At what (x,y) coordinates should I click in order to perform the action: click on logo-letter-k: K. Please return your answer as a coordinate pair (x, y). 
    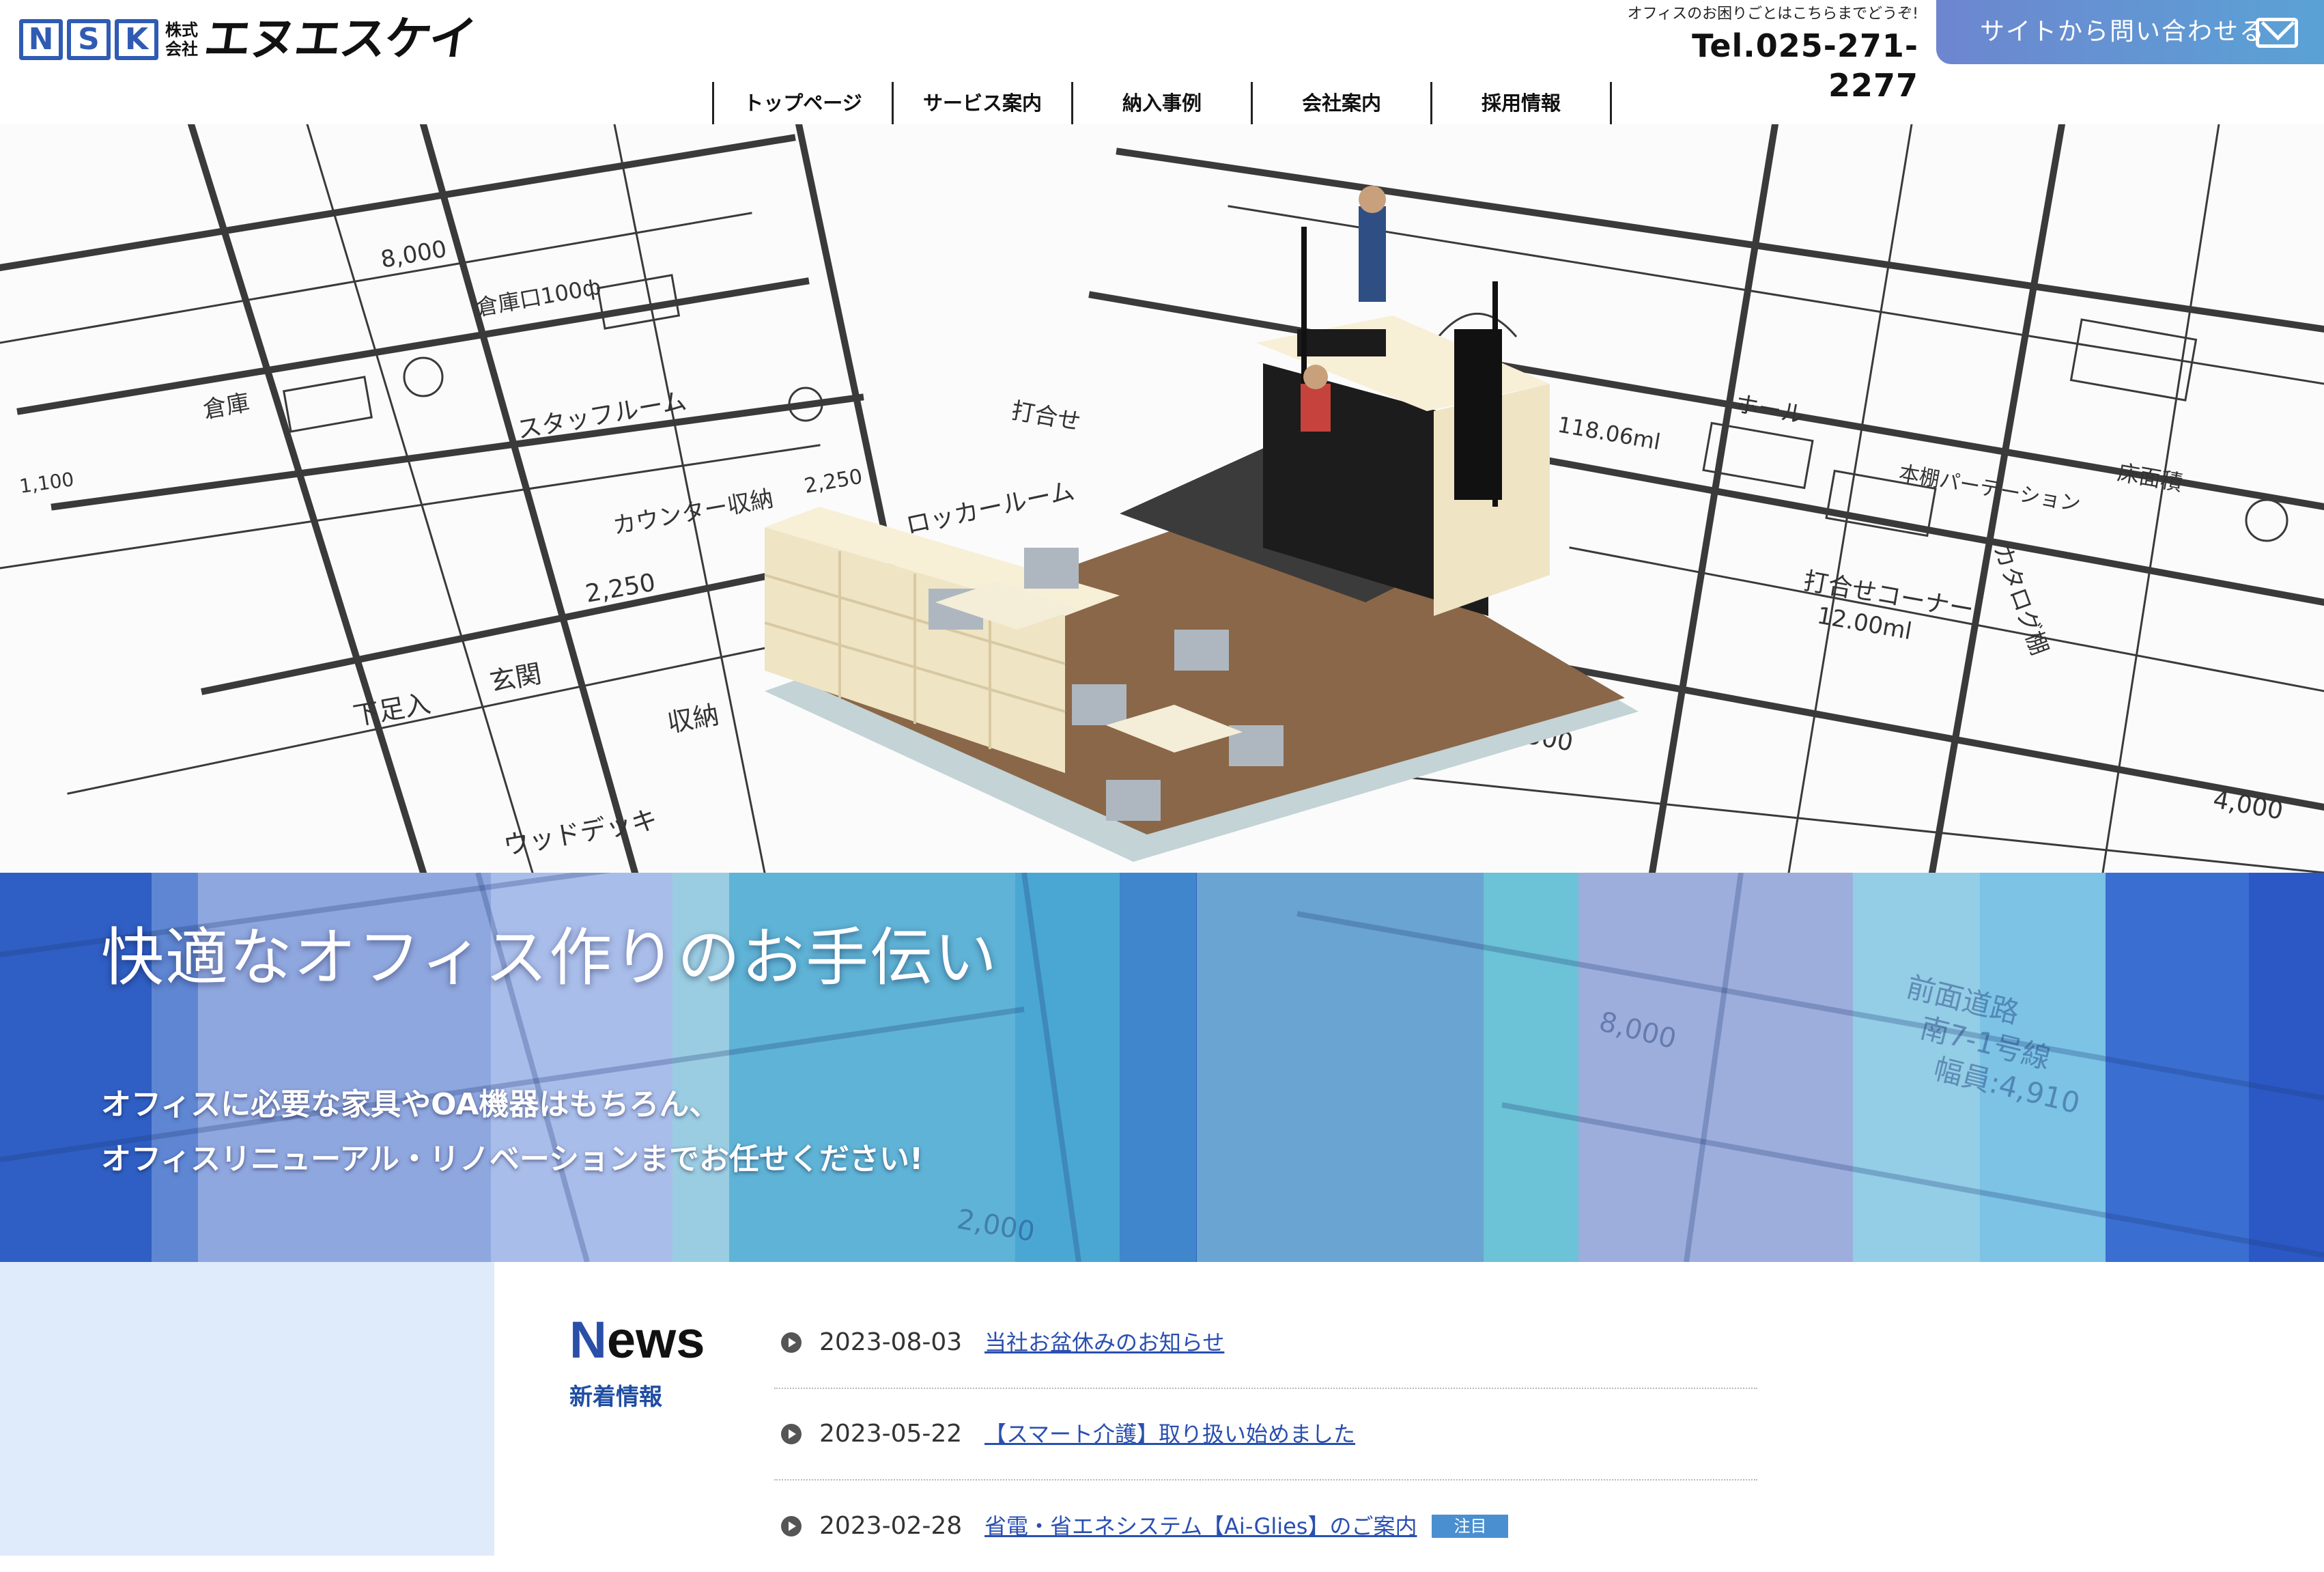
    Looking at the image, I should click on (136, 39).